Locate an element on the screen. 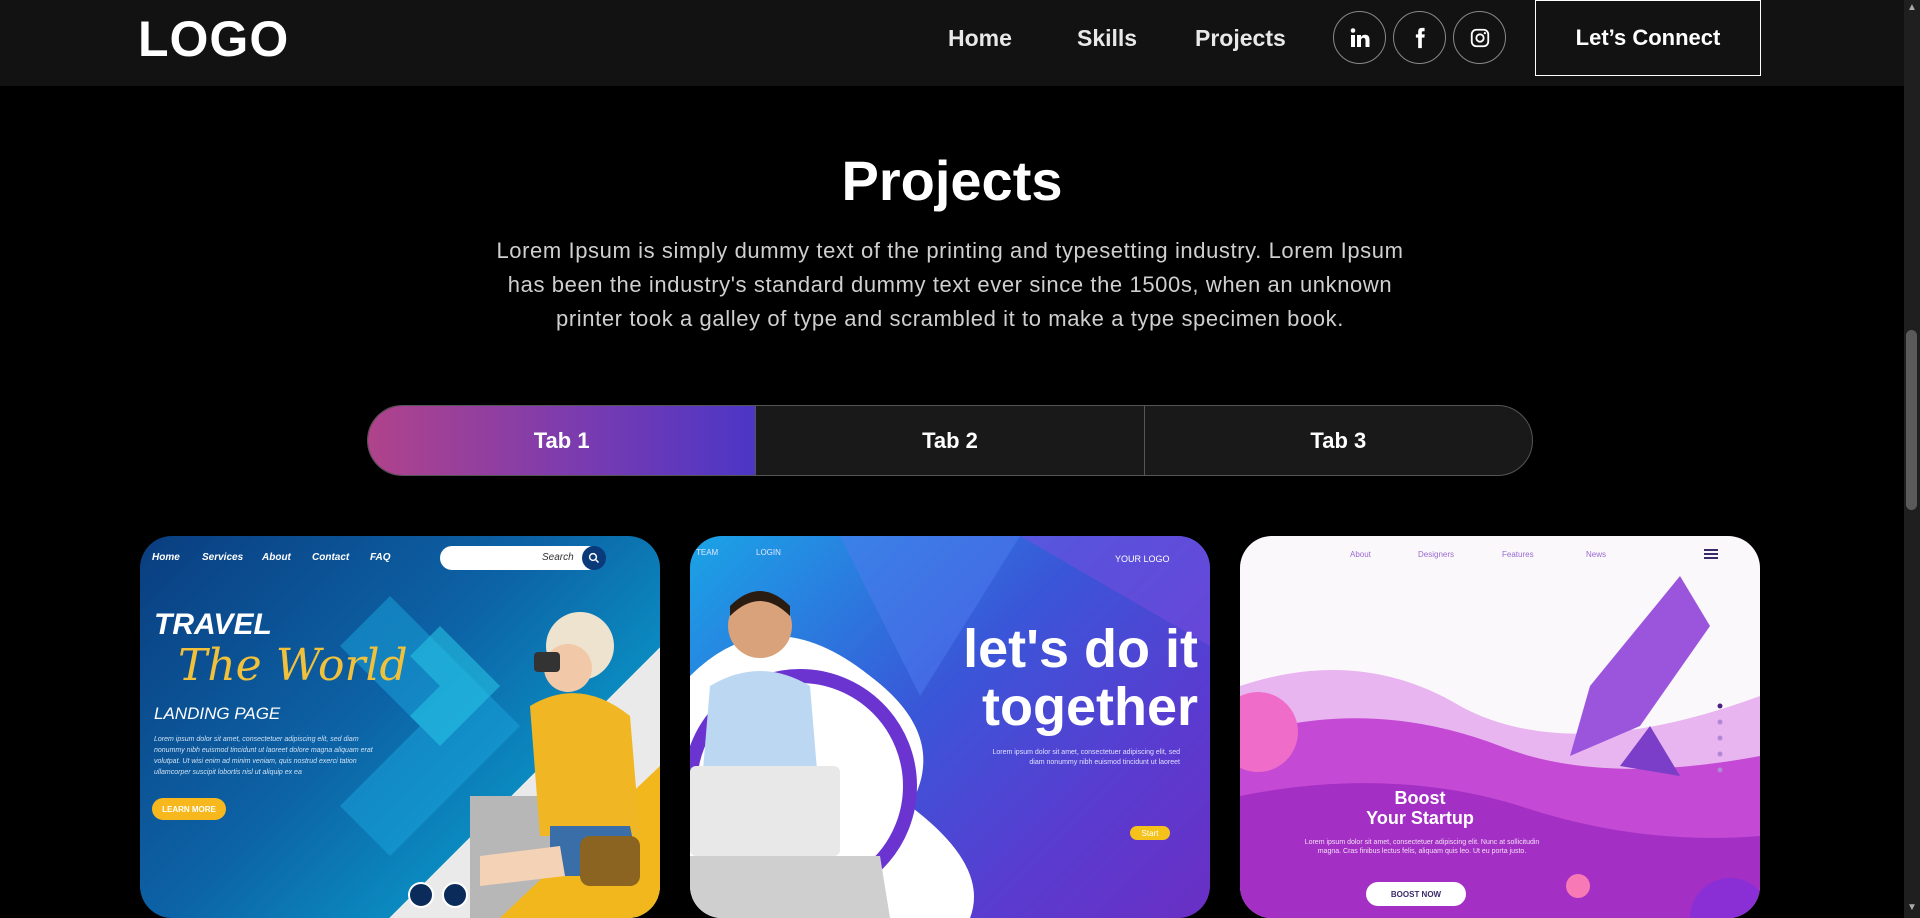 This screenshot has width=1920, height=918. travel-carousel-arrows is located at coordinates (438, 895).